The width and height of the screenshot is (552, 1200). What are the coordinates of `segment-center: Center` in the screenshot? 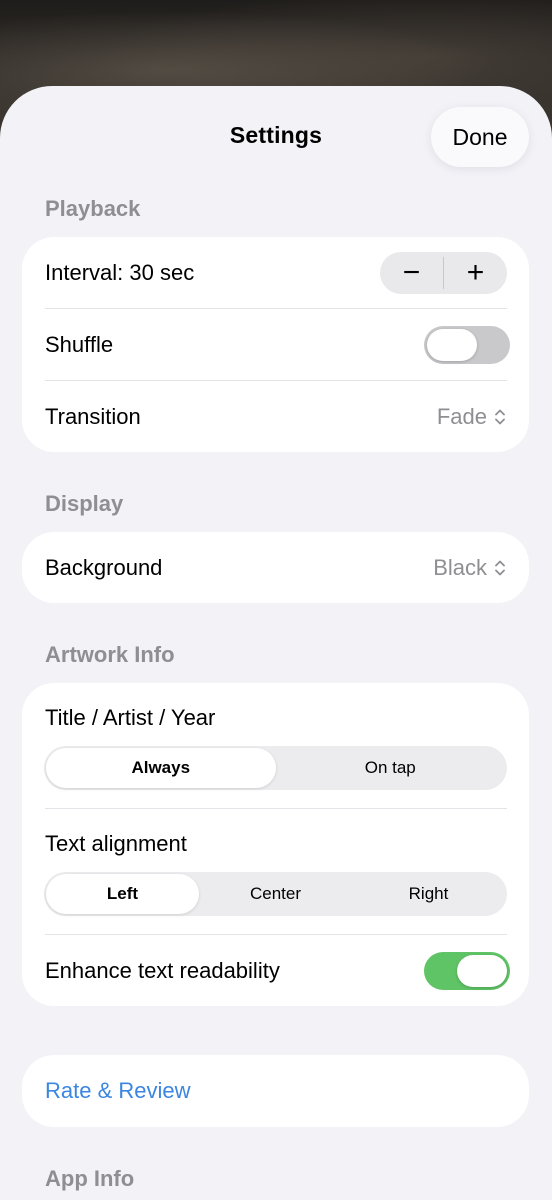 It's located at (275, 894).